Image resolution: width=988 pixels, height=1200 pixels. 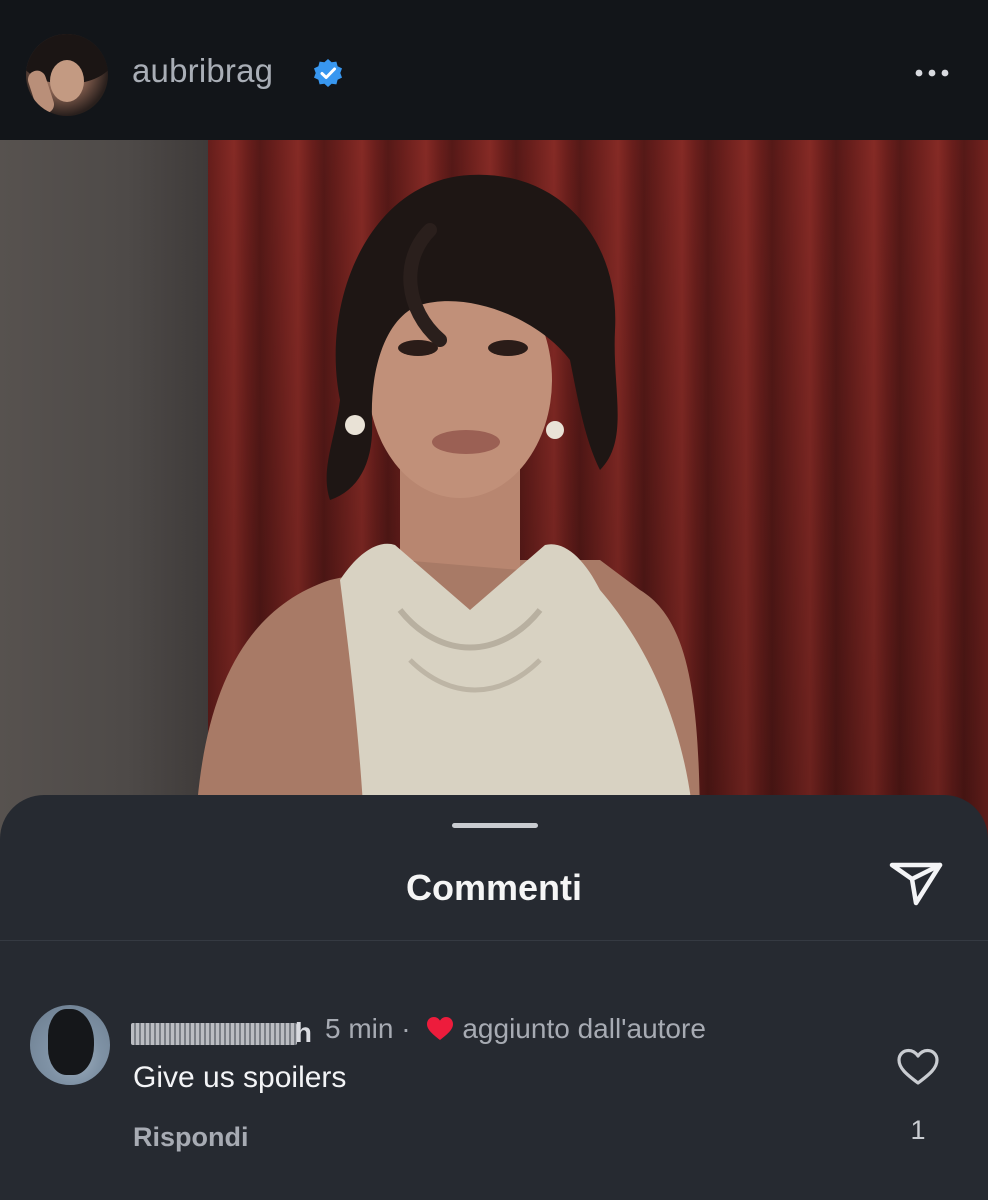 What do you see at coordinates (67, 81) in the screenshot?
I see `avatar-face` at bounding box center [67, 81].